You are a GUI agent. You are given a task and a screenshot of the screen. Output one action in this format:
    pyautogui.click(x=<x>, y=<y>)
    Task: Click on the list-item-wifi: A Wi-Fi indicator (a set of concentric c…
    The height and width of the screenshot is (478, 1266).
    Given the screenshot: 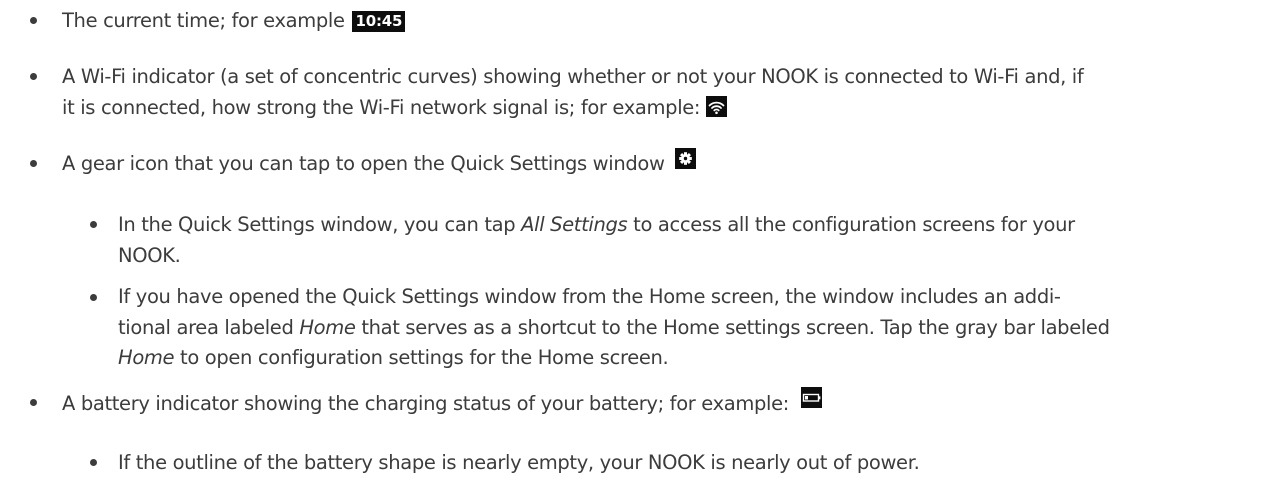 What is the action you would take?
    pyautogui.click(x=657, y=92)
    